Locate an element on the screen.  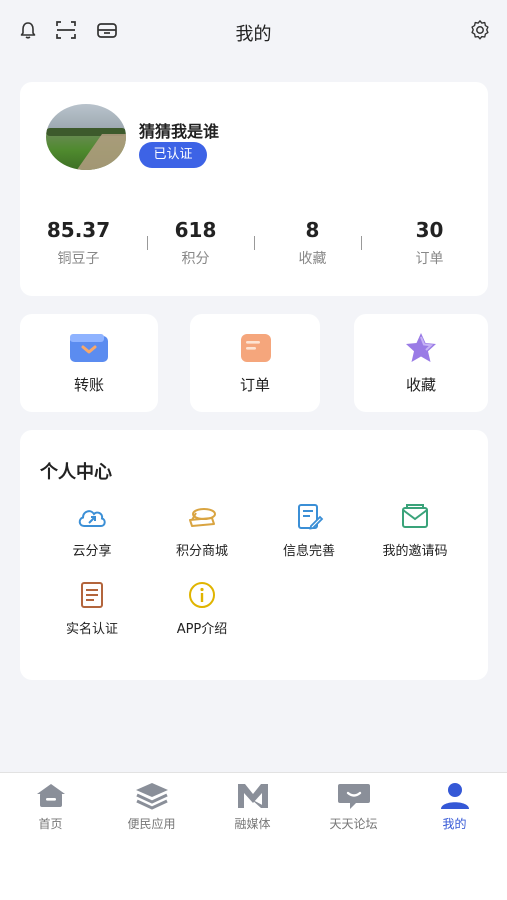
page-title: 我的 is located at coordinates (253, 34).